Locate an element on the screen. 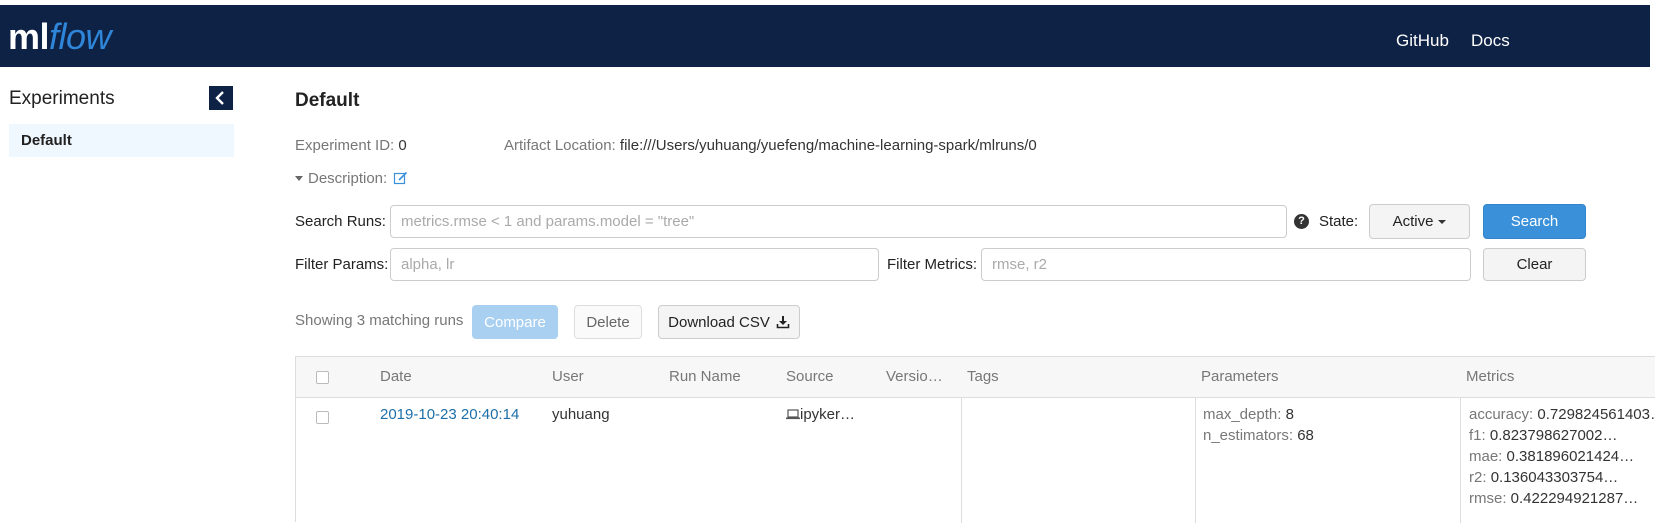  sidebar-title: Experiments is located at coordinates (62, 98).